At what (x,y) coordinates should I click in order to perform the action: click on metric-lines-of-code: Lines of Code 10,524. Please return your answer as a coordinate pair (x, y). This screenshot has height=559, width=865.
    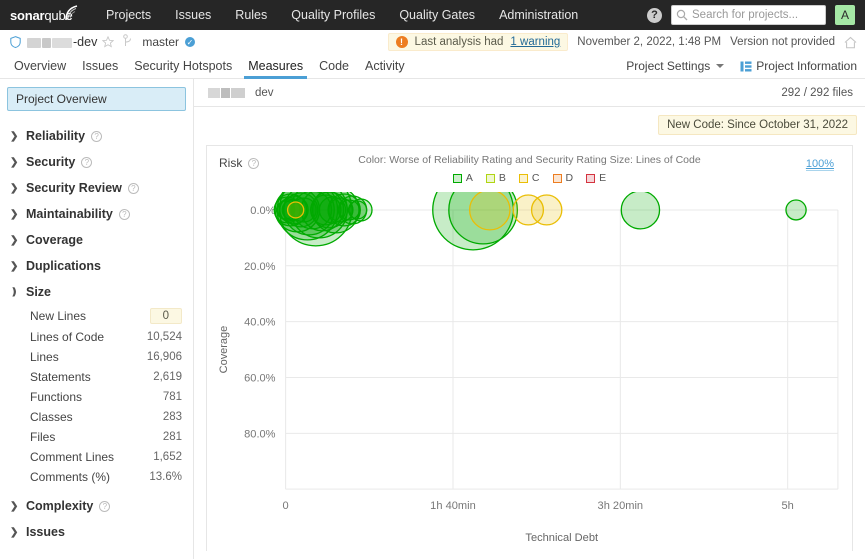
    Looking at the image, I should click on (96, 337).